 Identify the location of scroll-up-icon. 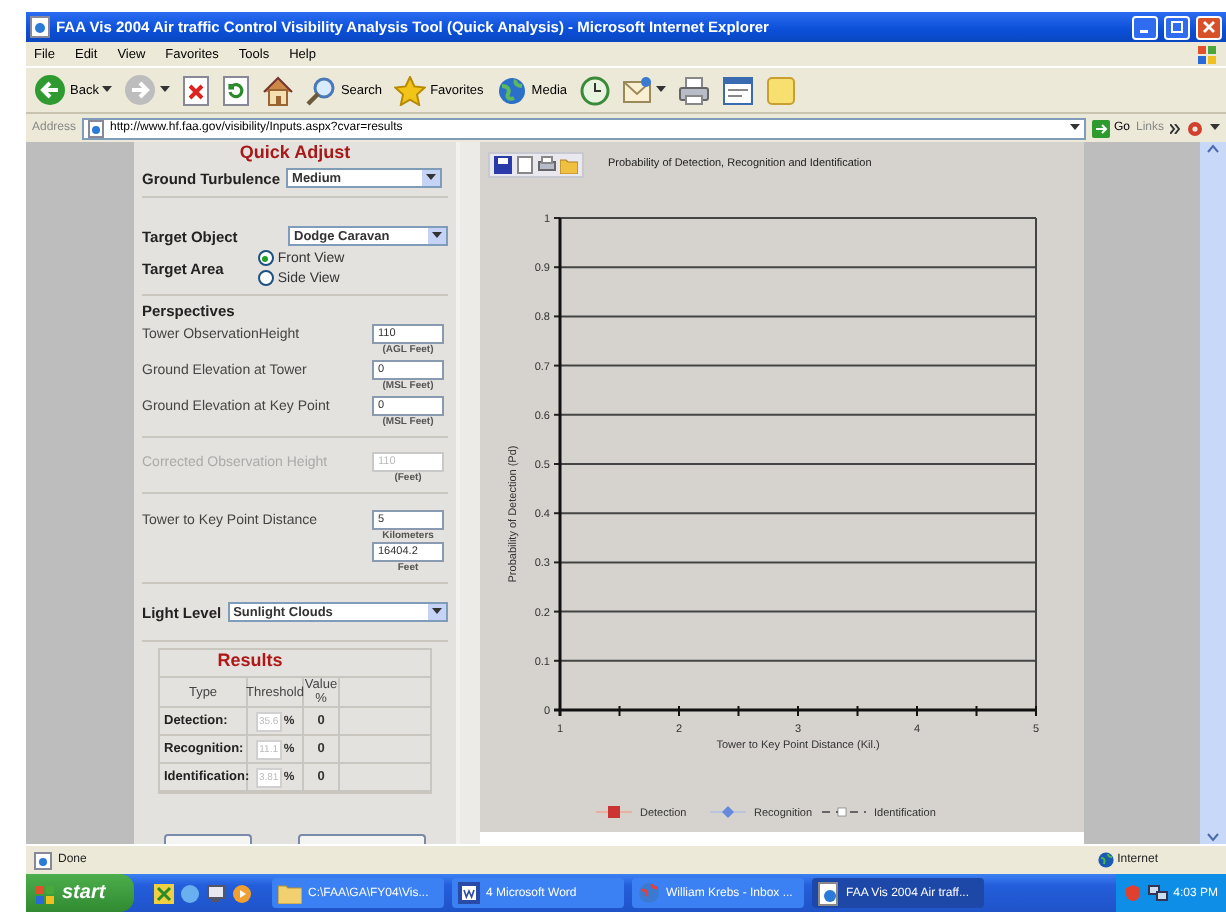
(1213, 148).